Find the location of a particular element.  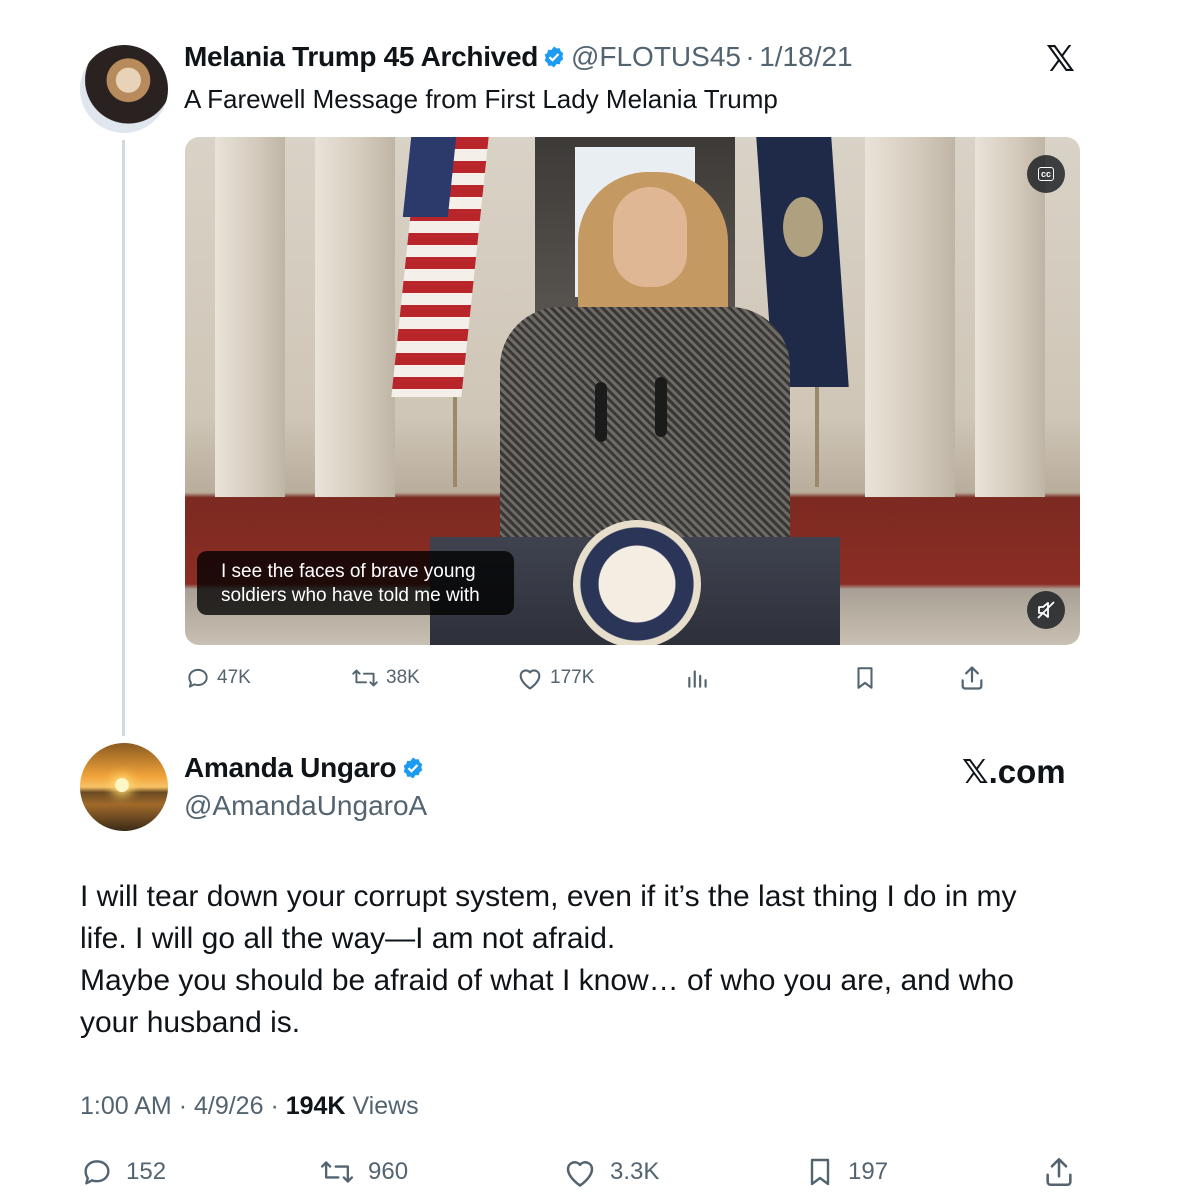

muted-speaker-icon is located at coordinates (1046, 610).